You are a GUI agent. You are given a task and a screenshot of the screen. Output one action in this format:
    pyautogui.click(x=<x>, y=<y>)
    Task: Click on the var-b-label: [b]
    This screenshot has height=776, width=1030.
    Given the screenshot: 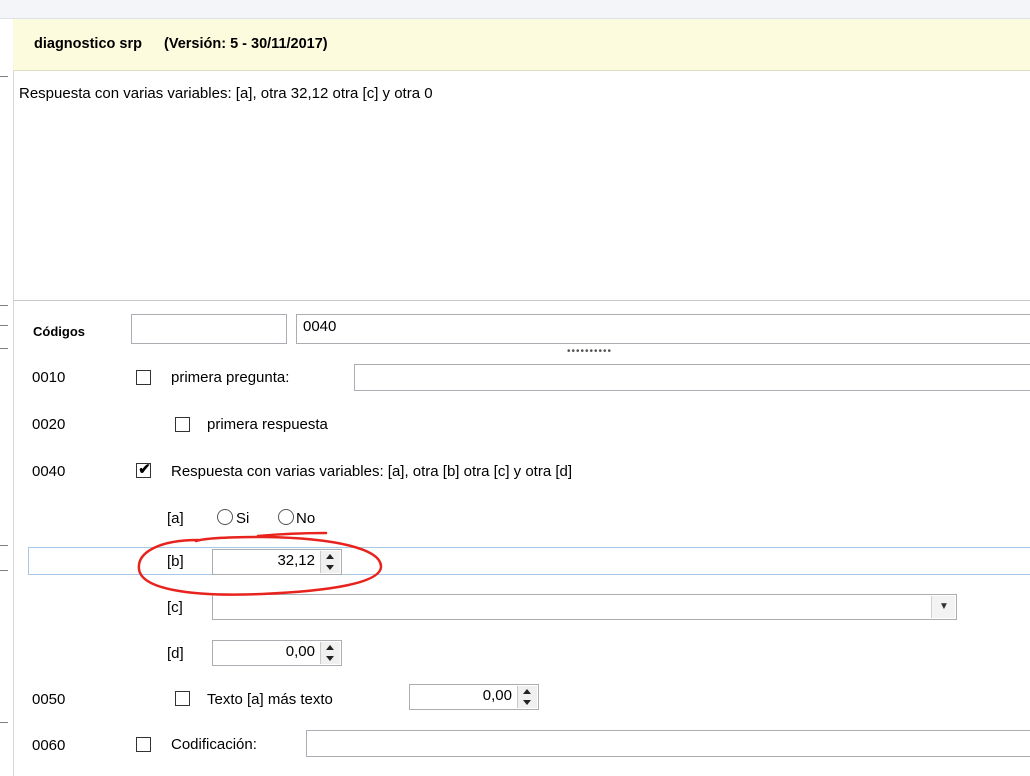 What is the action you would take?
    pyautogui.click(x=175, y=561)
    